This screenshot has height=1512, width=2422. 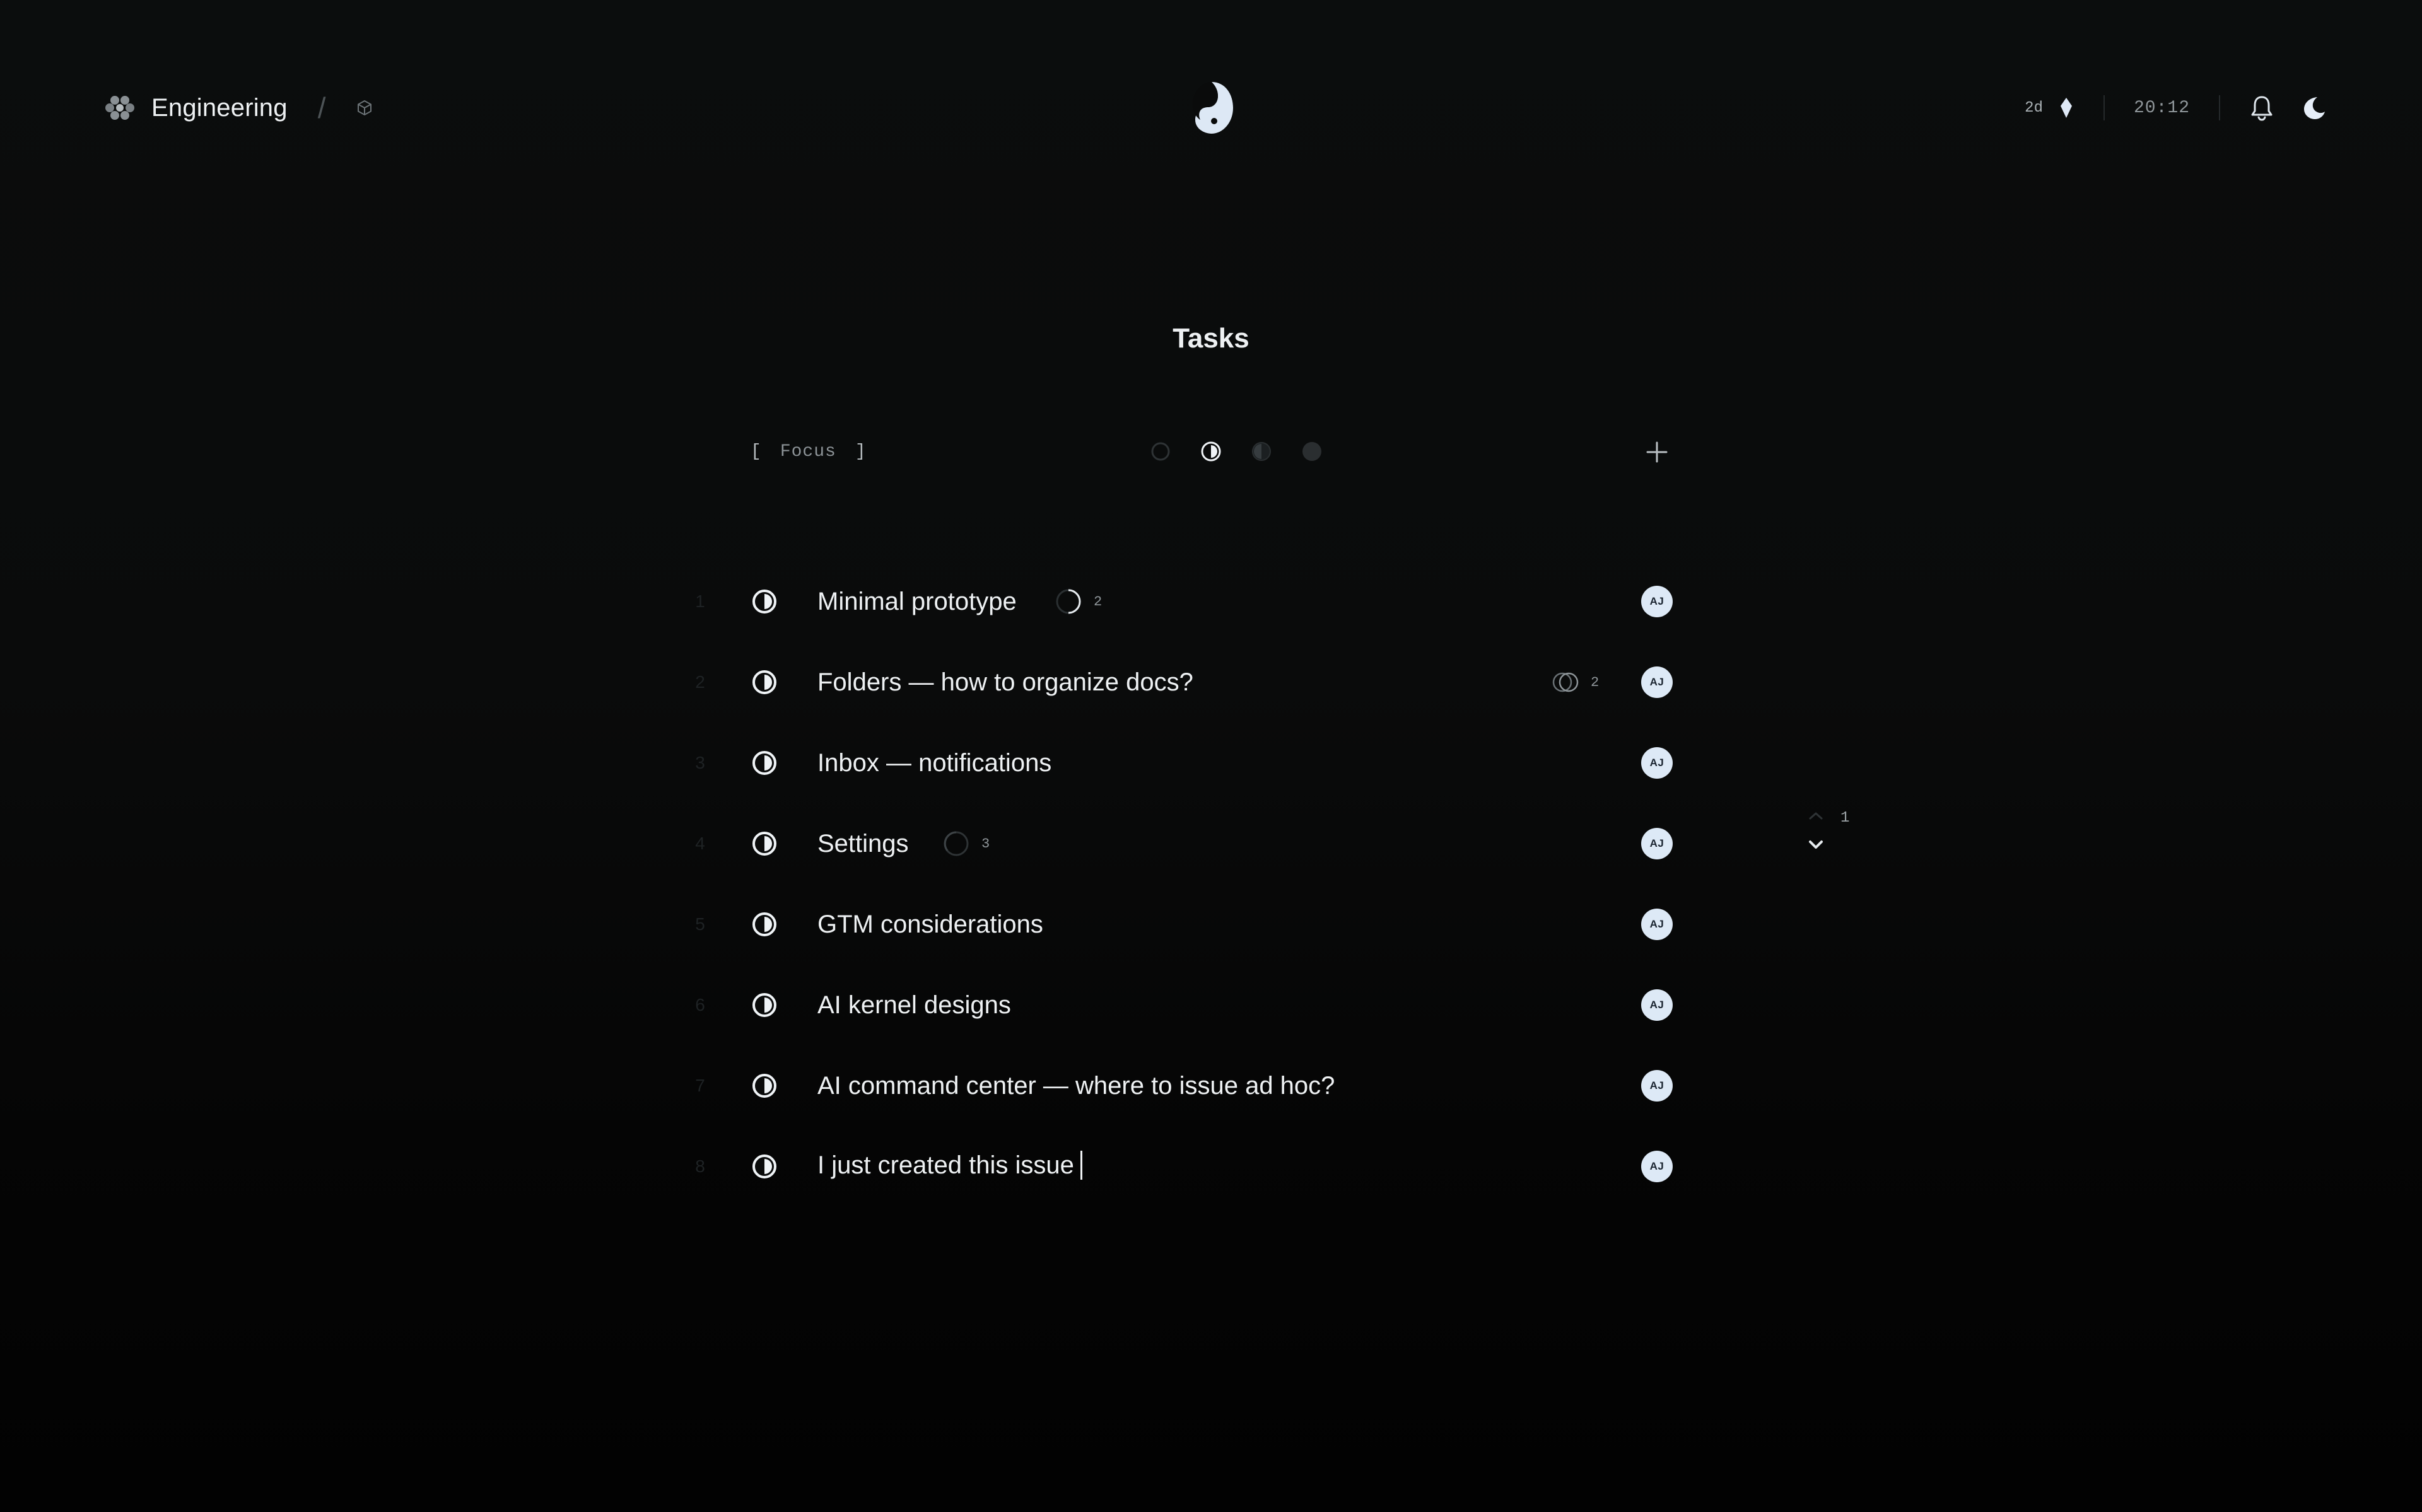 I want to click on task-links: 2, so click(x=1575, y=682).